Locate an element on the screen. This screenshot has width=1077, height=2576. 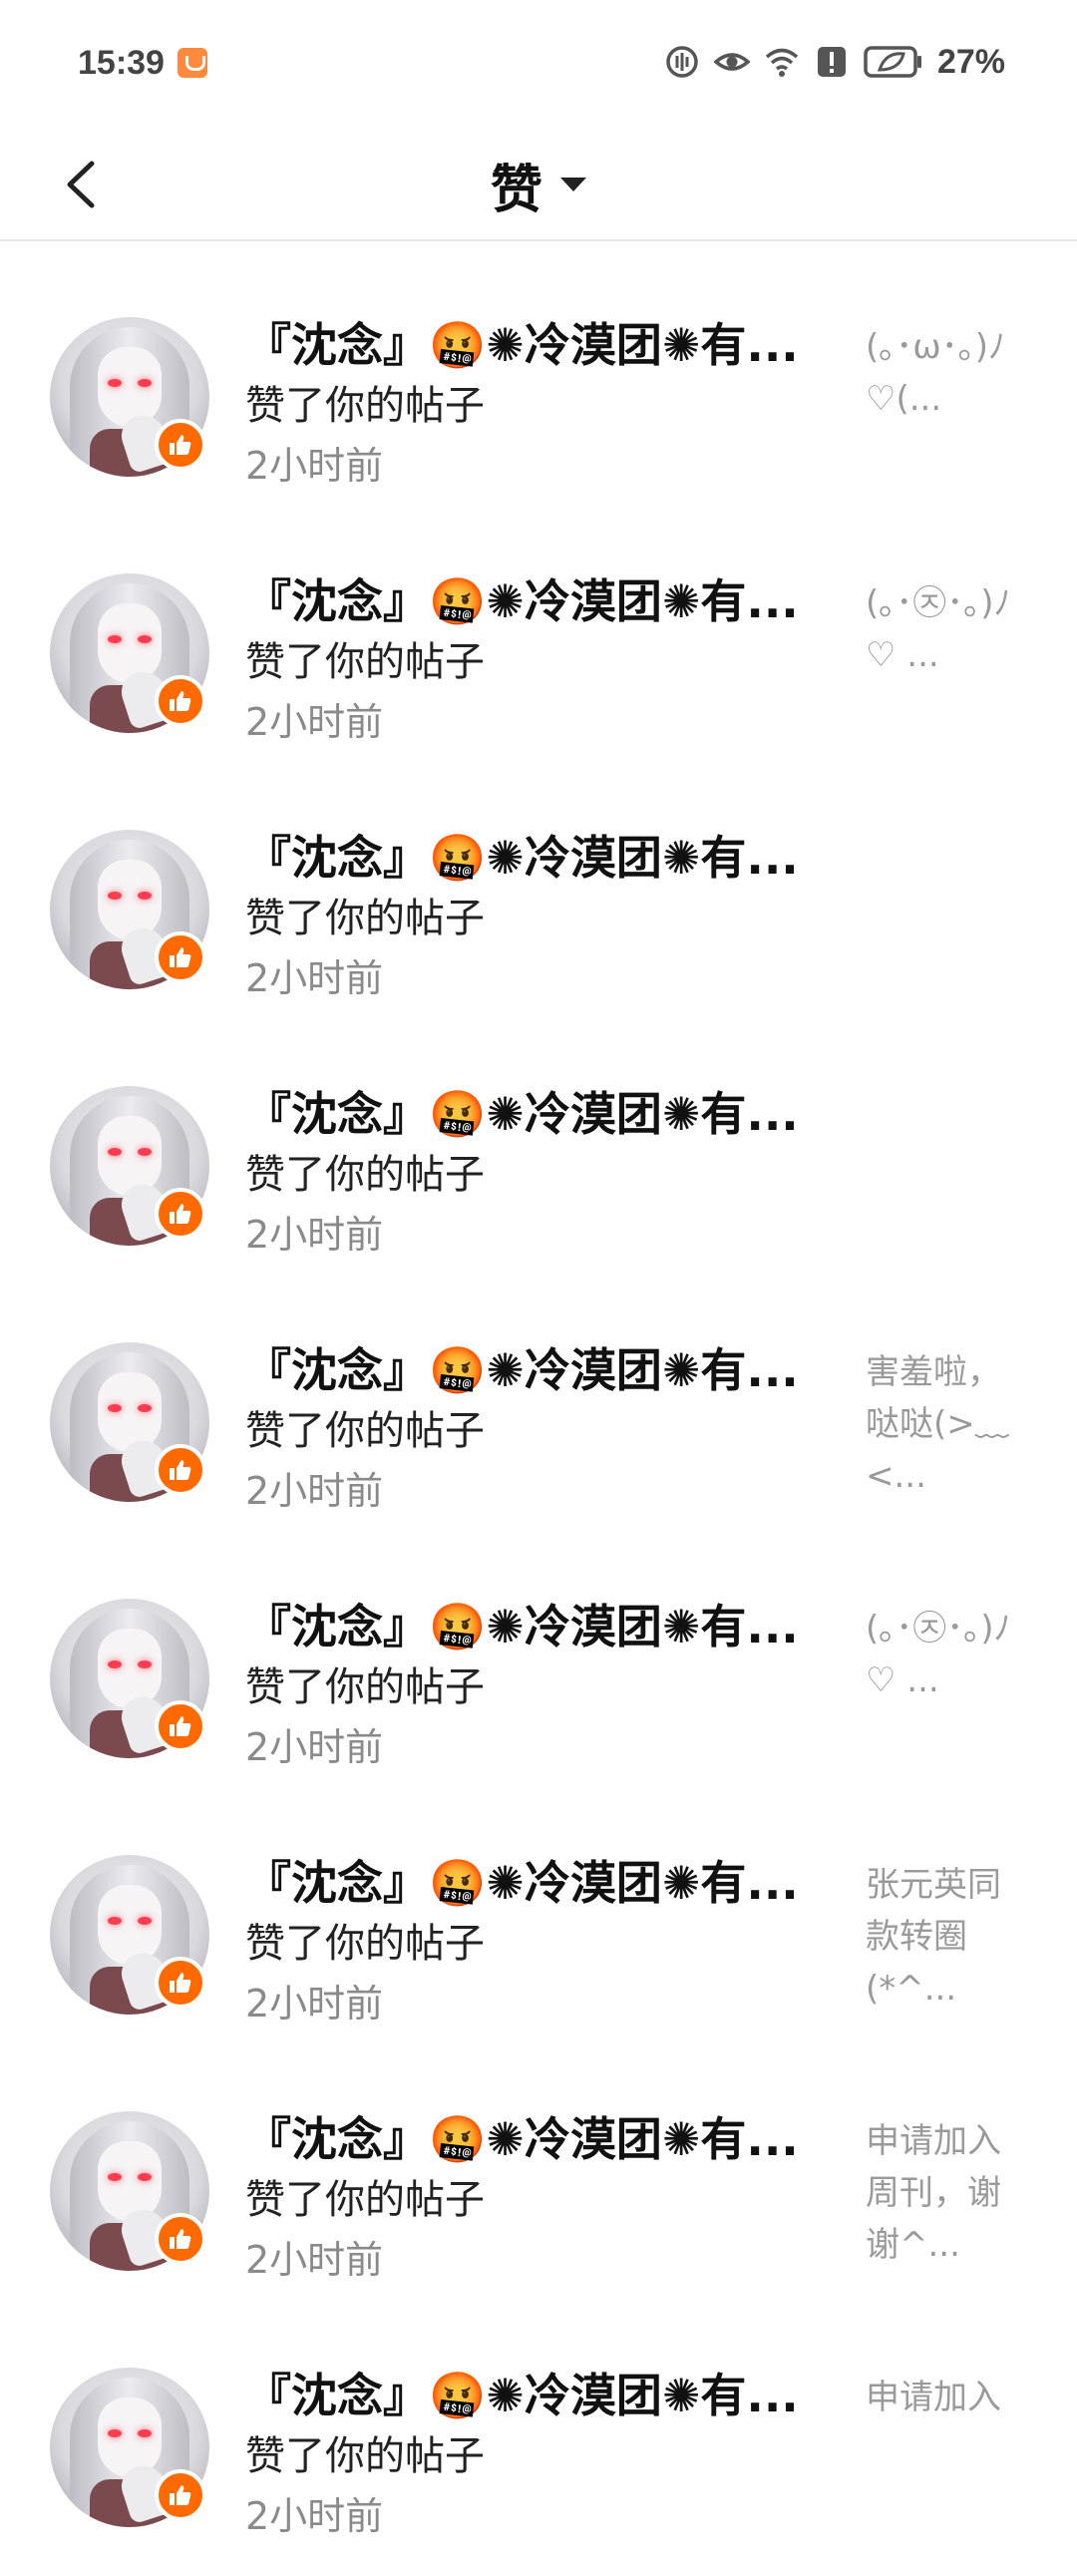
title-dropdown: 赞 is located at coordinates (538, 184).